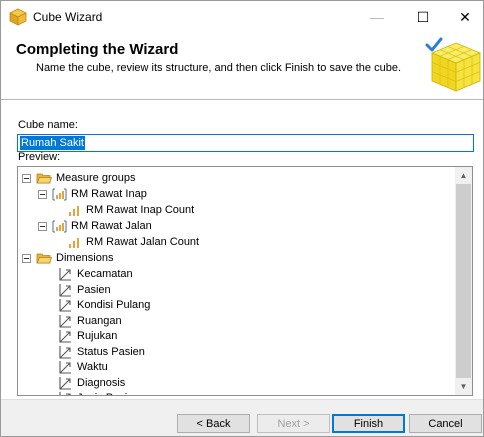  I want to click on tree-node-label: Diagnosis, so click(101, 383).